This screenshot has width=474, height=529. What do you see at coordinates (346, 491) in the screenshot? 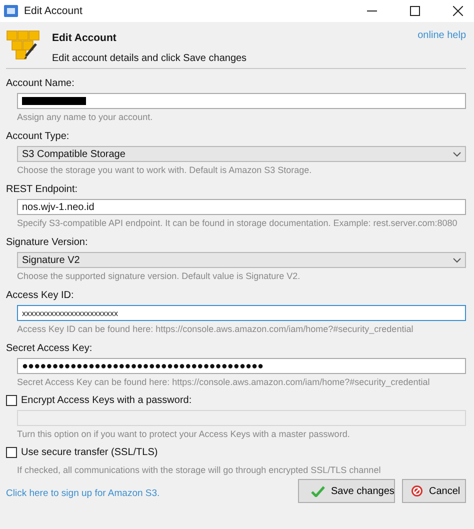
I see `save-button: Save changes` at bounding box center [346, 491].